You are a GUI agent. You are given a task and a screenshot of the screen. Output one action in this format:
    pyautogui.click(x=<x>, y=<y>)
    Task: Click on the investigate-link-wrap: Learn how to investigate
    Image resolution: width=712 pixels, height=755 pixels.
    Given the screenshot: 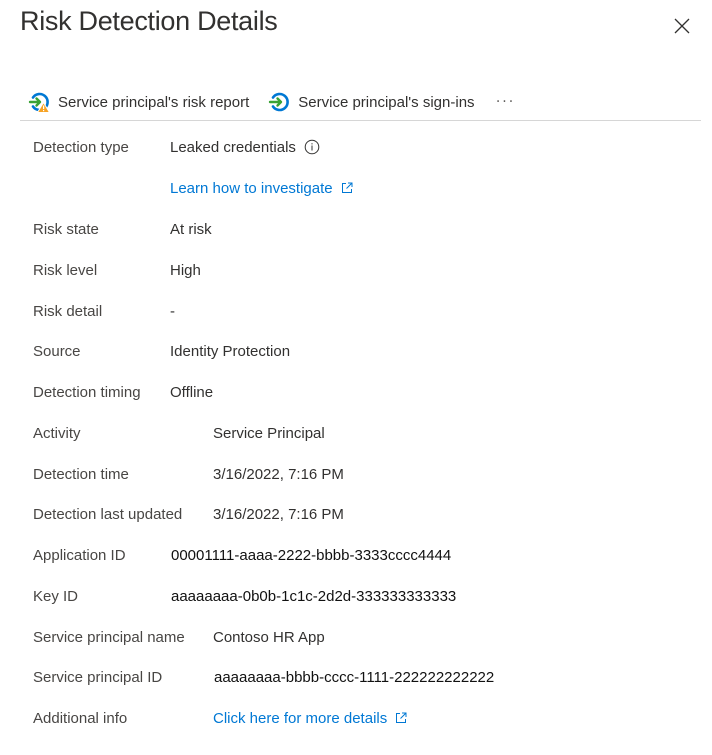 What is the action you would take?
    pyautogui.click(x=261, y=188)
    